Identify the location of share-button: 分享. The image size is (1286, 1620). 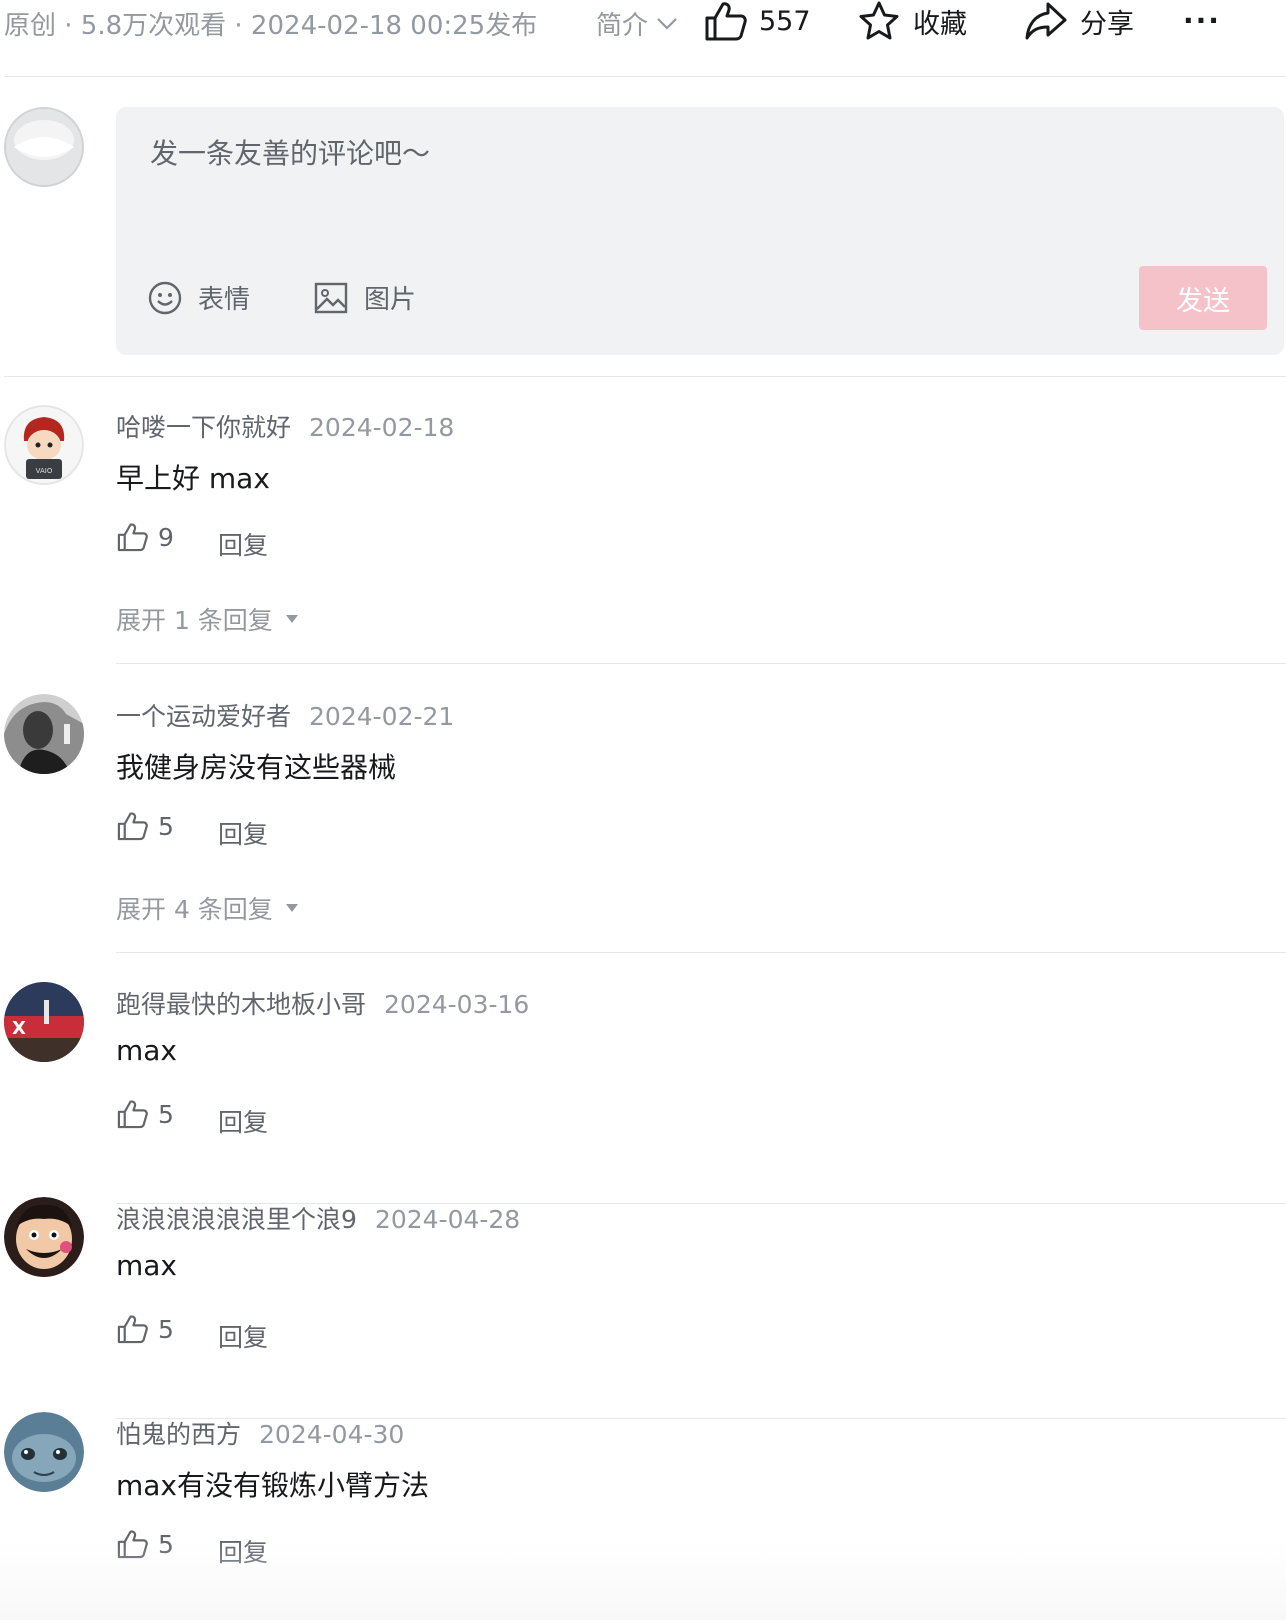
(1079, 21).